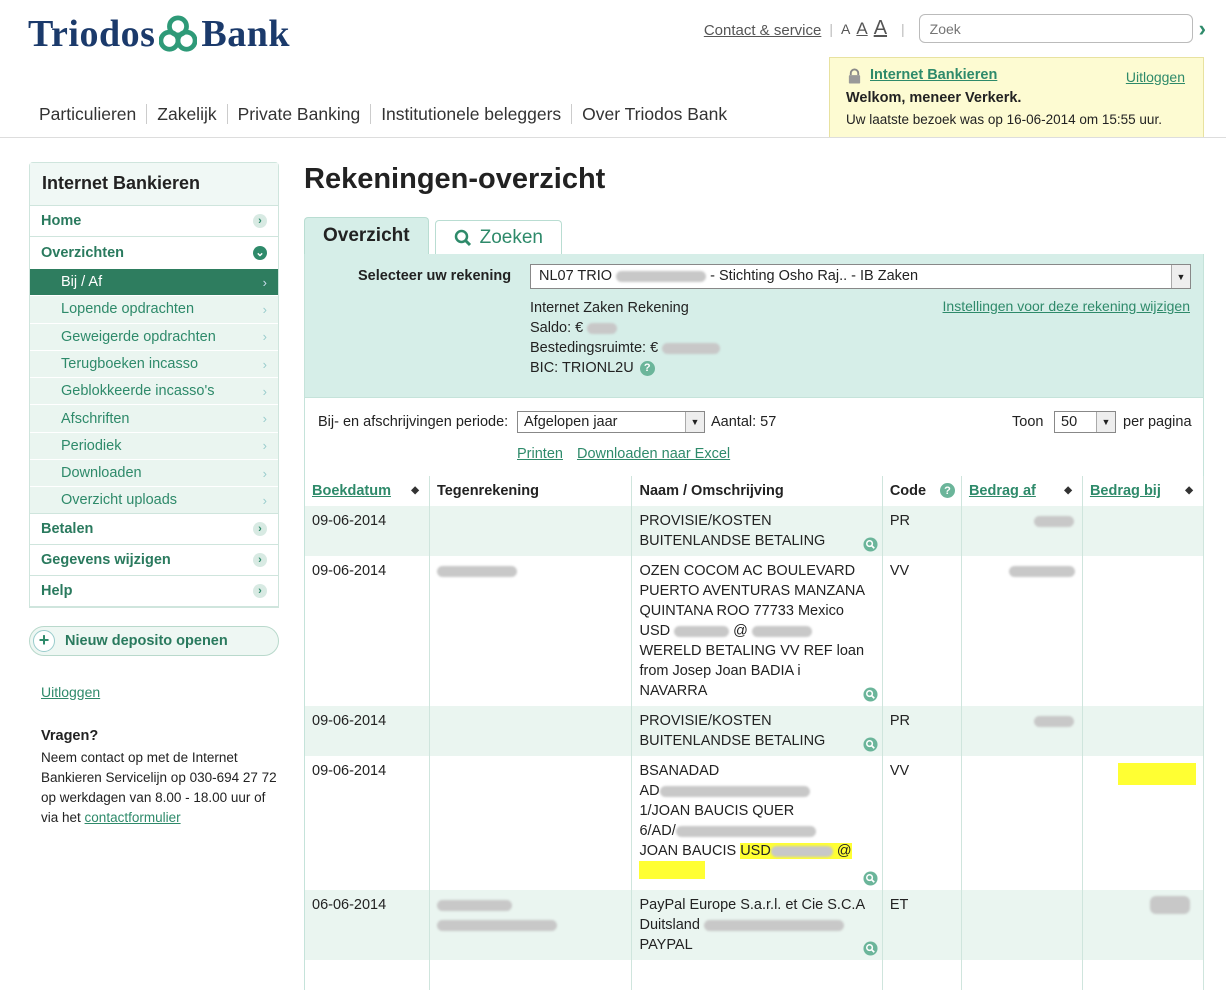  I want to click on account-bic: BIC: TRIONL2U?, so click(625, 368).